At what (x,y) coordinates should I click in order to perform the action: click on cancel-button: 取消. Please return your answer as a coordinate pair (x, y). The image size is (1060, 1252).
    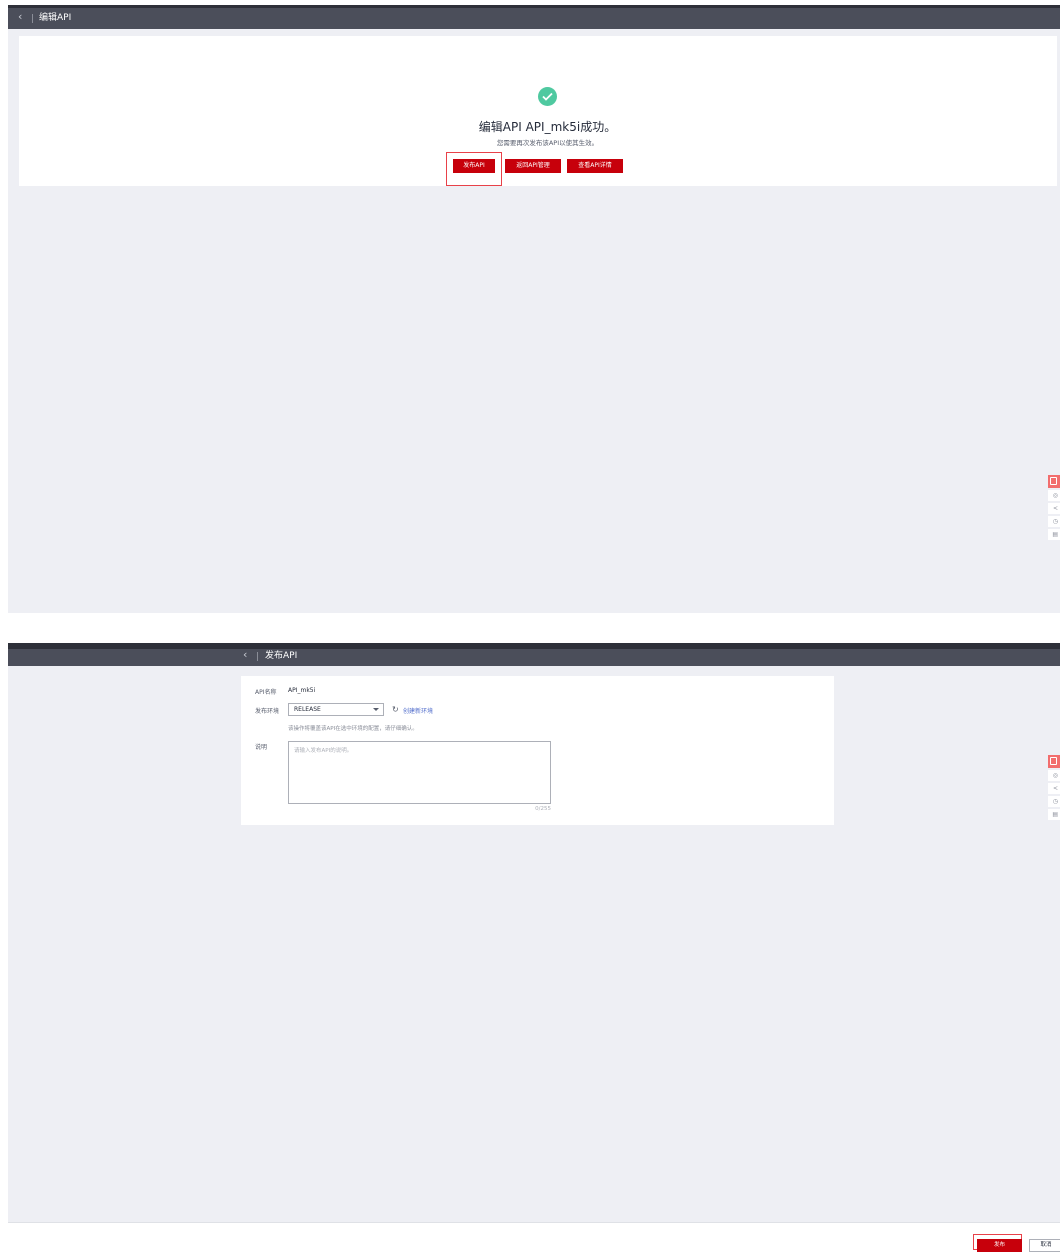
    Looking at the image, I should click on (1044, 1245).